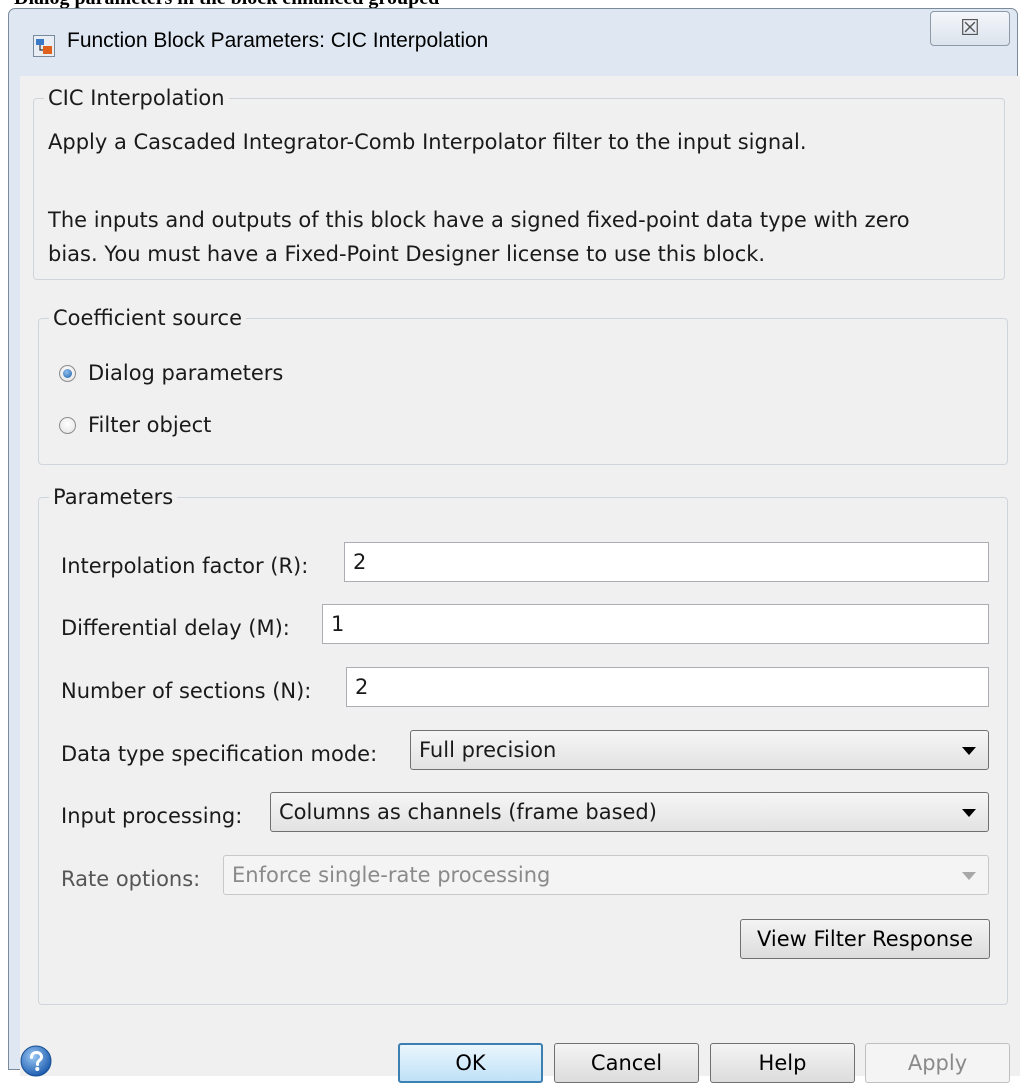 This screenshot has height=1083, width=1023. What do you see at coordinates (131, 879) in the screenshot?
I see `rate-options-label: Rate options:` at bounding box center [131, 879].